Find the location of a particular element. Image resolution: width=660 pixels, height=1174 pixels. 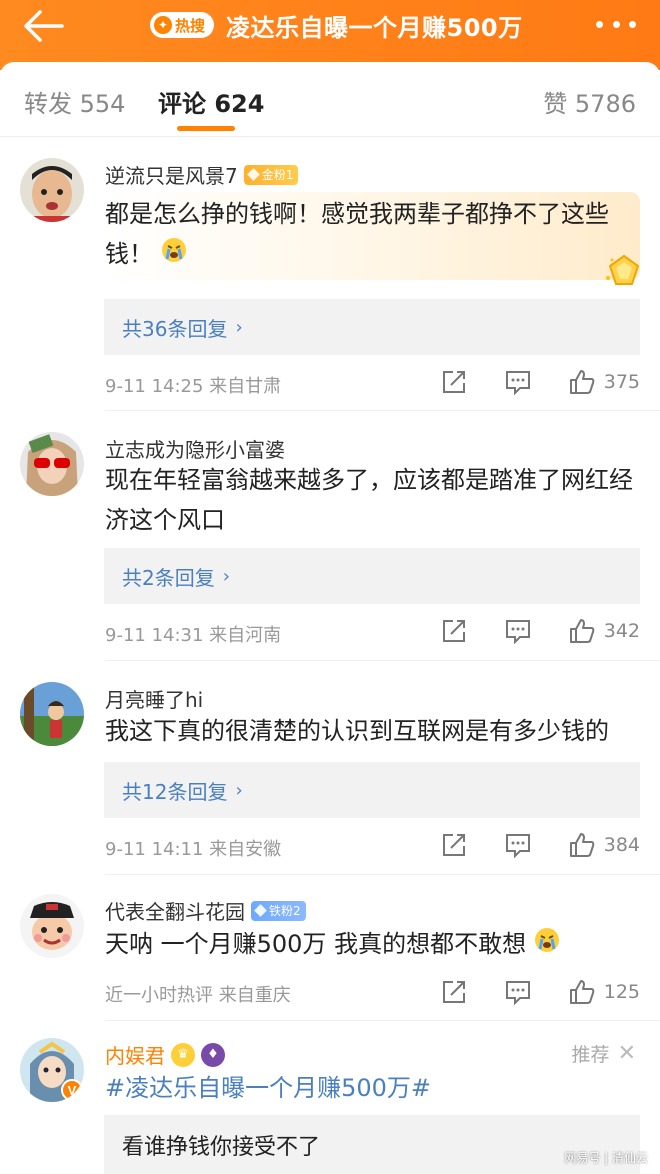

view-replies-button: 共36条回复 › is located at coordinates (372, 327).